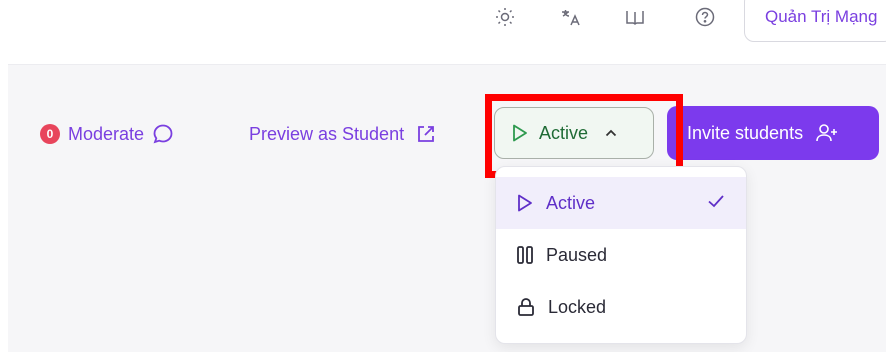  What do you see at coordinates (426, 134) in the screenshot?
I see `external-link-icon` at bounding box center [426, 134].